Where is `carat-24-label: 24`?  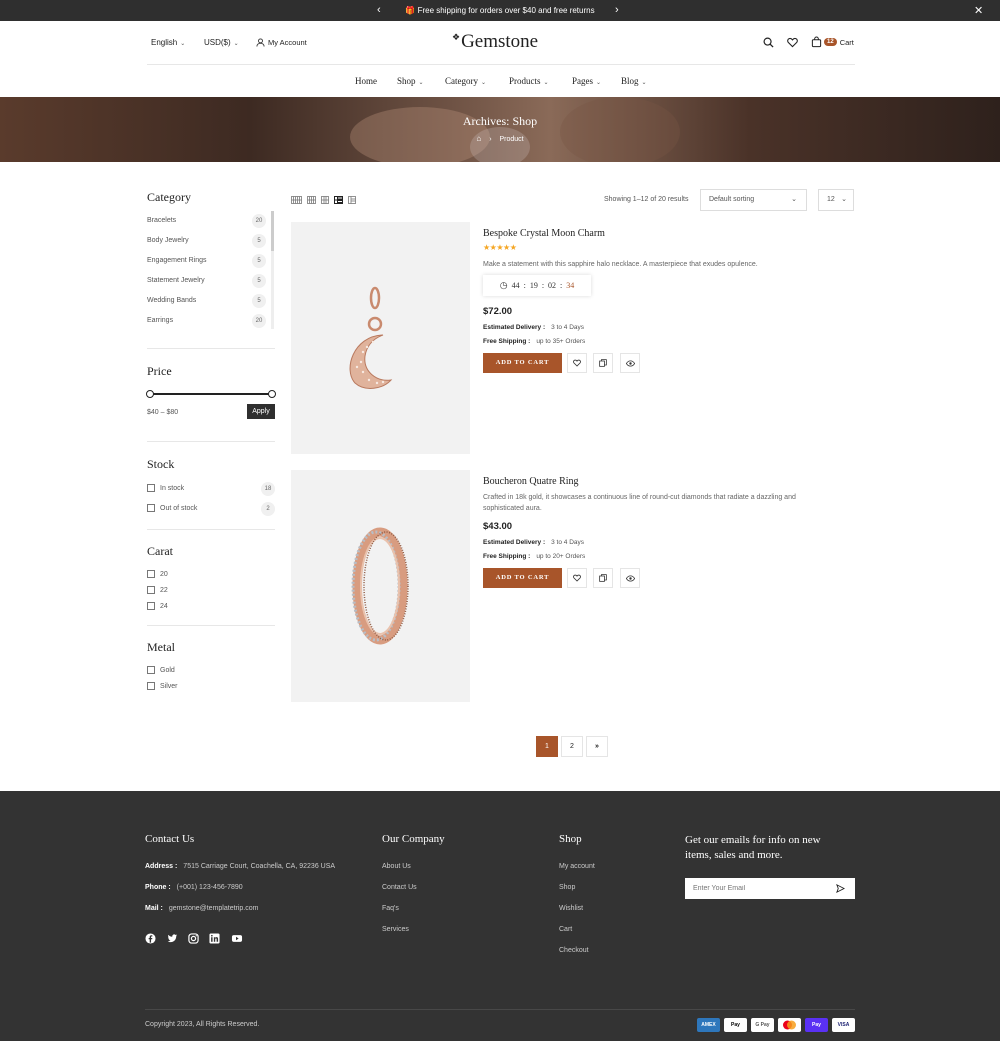
carat-24-label: 24 is located at coordinates (164, 606).